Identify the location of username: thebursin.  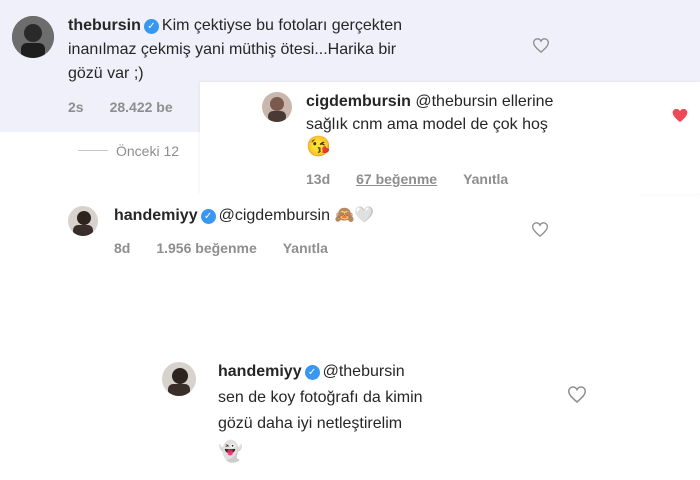
(104, 25).